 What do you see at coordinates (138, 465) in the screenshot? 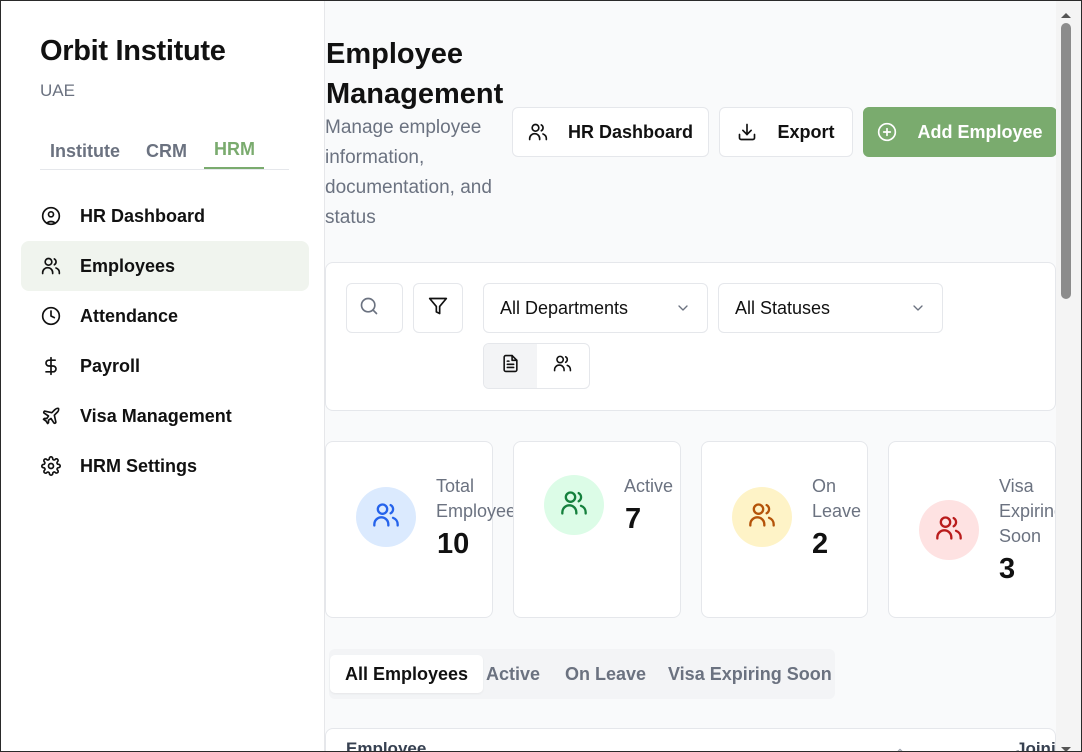
I see `sidebar-item-label: HRM Settings` at bounding box center [138, 465].